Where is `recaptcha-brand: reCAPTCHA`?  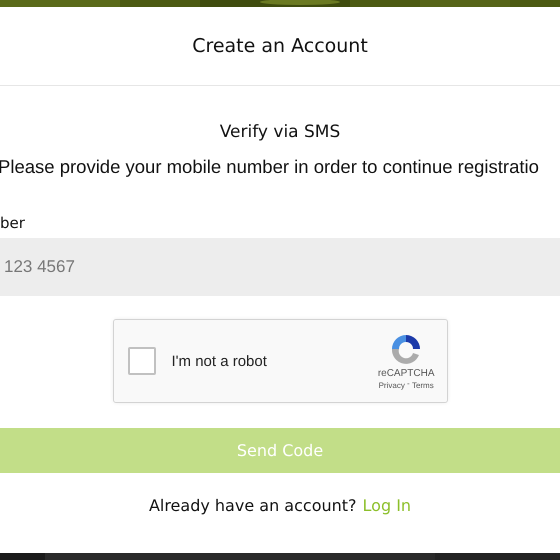 recaptcha-brand: reCAPTCHA is located at coordinates (406, 373).